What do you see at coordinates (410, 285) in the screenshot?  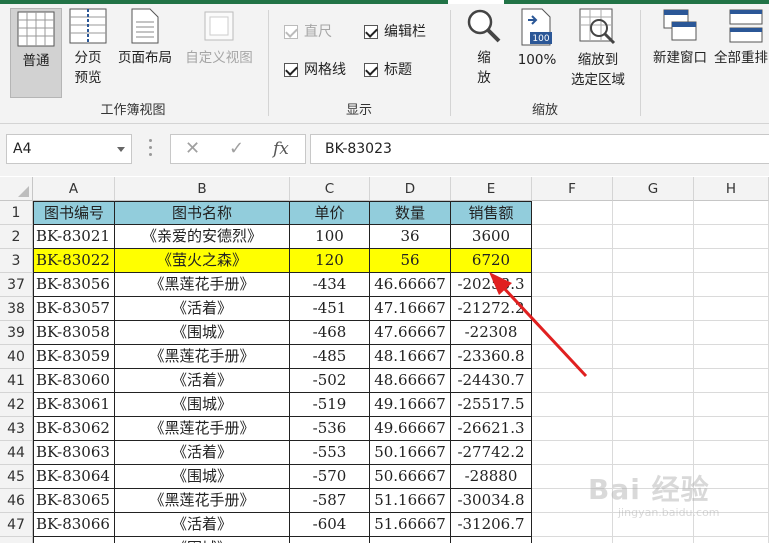 I see `cell-d: 46.66667` at bounding box center [410, 285].